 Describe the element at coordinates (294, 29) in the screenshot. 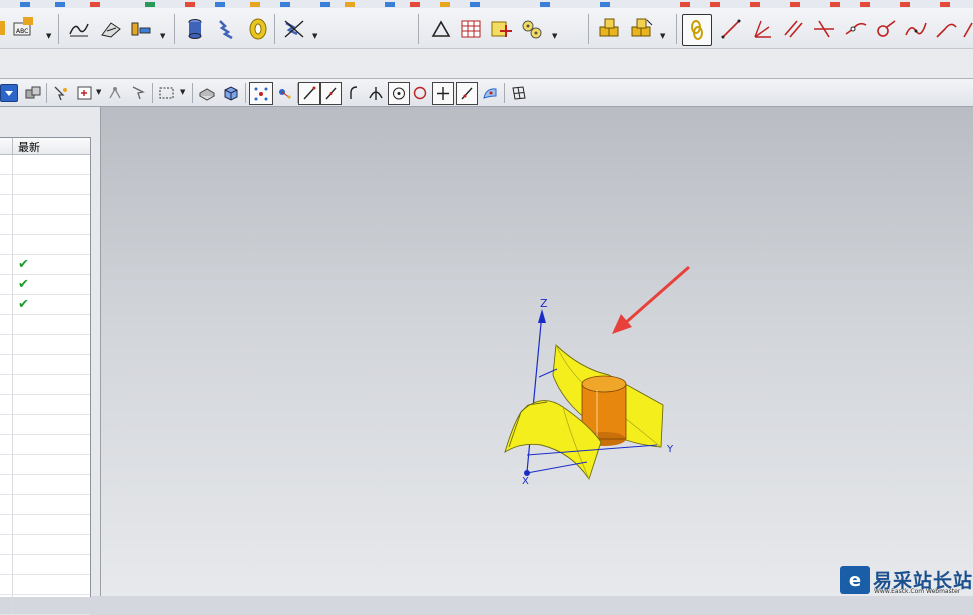

I see `spring-delete-icon` at that location.